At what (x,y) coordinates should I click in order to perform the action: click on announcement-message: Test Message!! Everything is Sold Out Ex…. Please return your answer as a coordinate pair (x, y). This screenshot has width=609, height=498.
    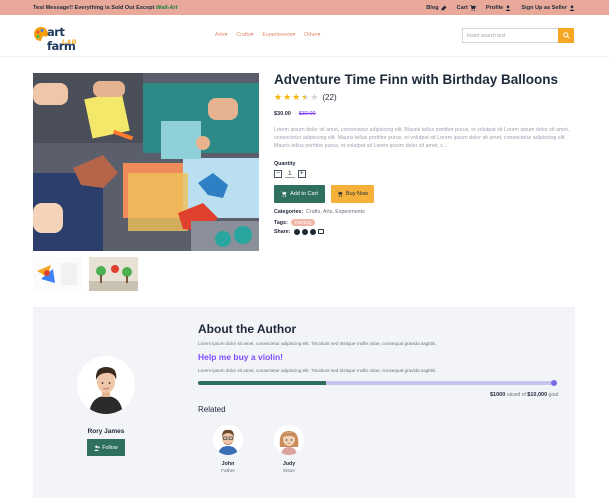
    Looking at the image, I should click on (105, 8).